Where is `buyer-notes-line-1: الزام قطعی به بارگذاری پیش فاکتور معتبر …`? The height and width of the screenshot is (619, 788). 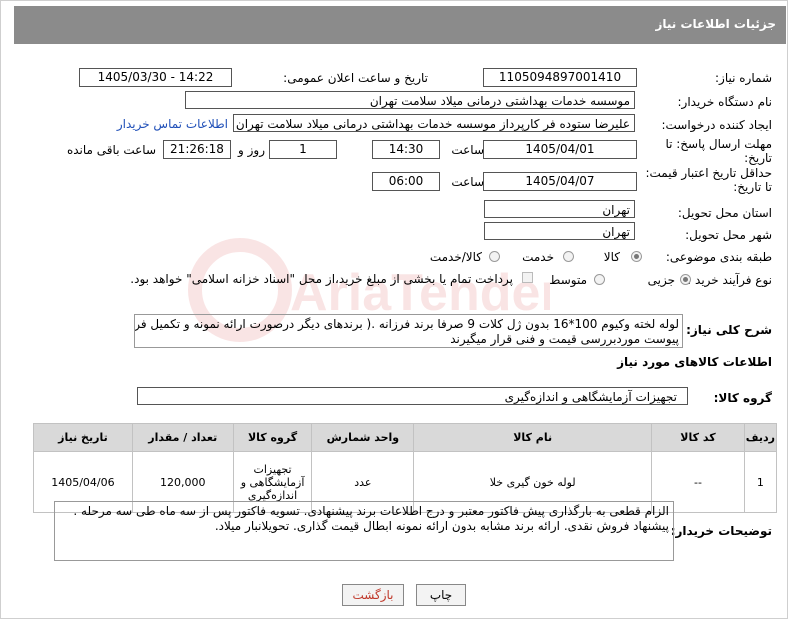
buyer-notes-line-1: الزام قطعی به بارگذاری پیش فاکتور معتبر … is located at coordinates (371, 511).